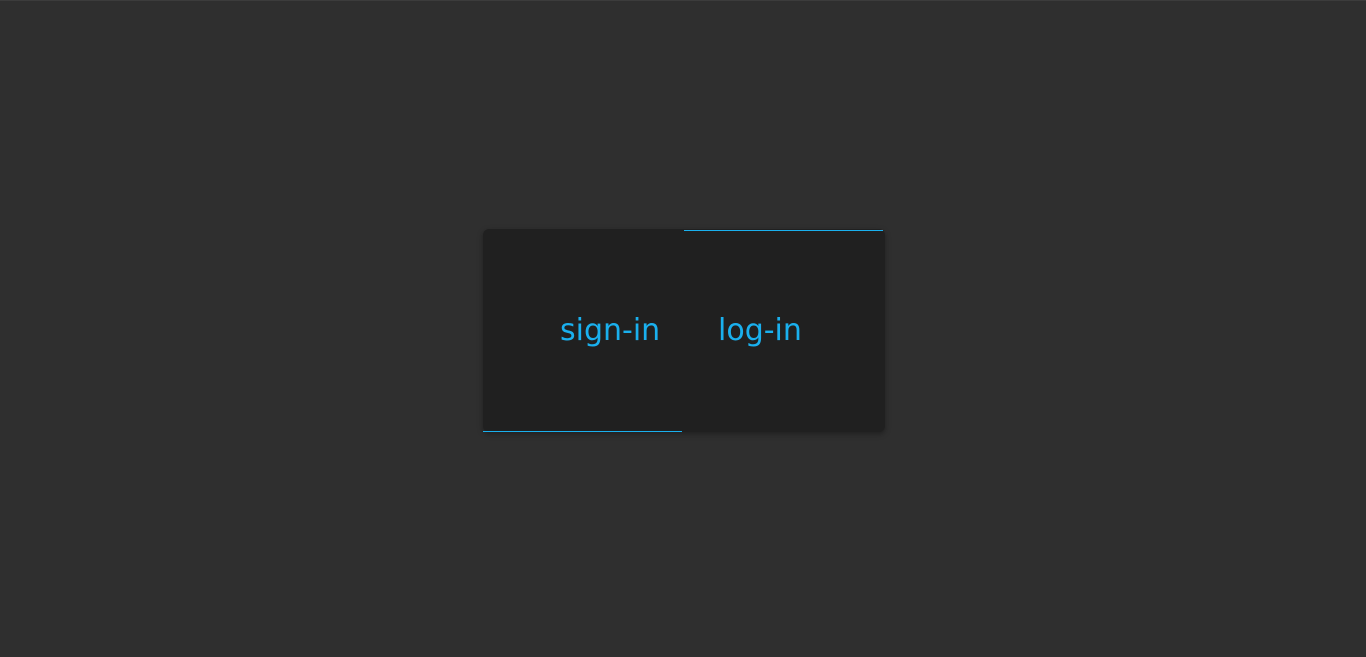  Describe the element at coordinates (783, 230) in the screenshot. I see `login-accent-line` at that location.